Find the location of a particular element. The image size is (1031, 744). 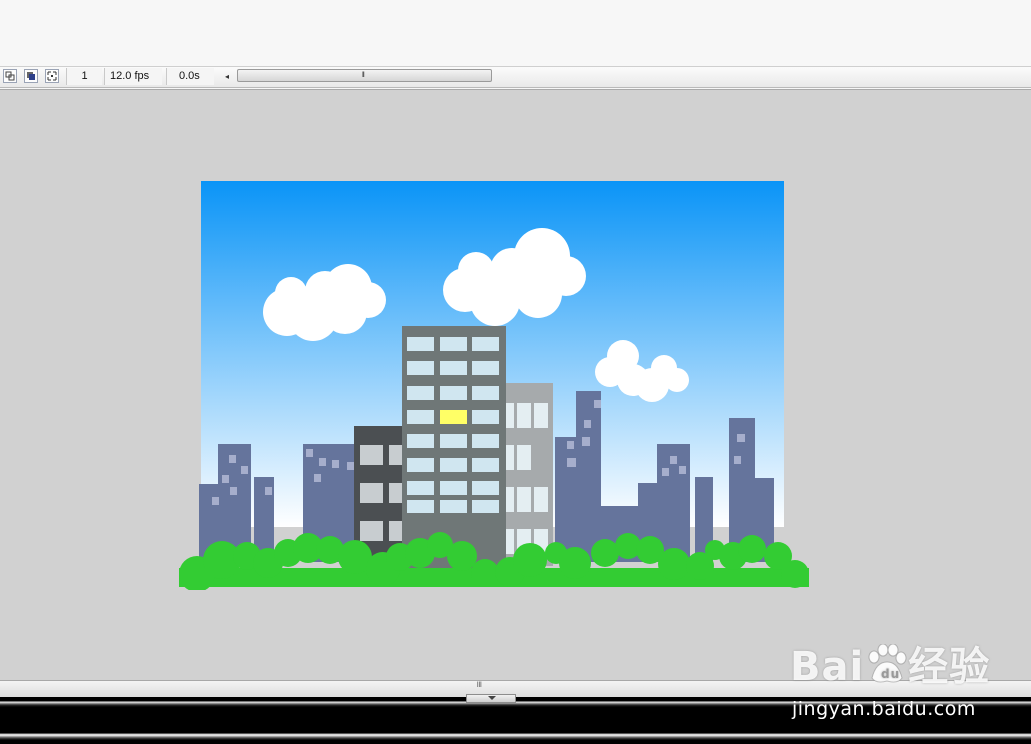

baidu-jingyan-watermark: Bai du 经验 is located at coordinates (890, 662).